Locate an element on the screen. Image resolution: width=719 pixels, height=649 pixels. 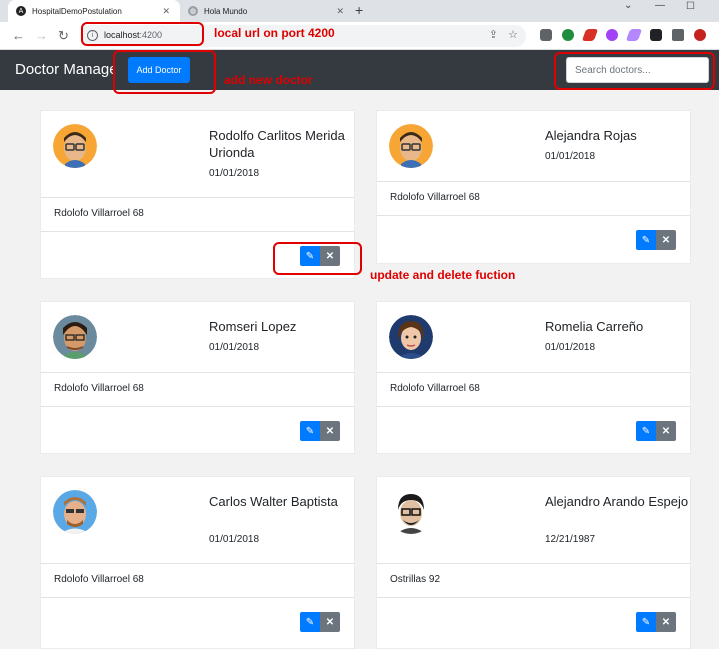
add-highlight-box is located at coordinates (164, 72).